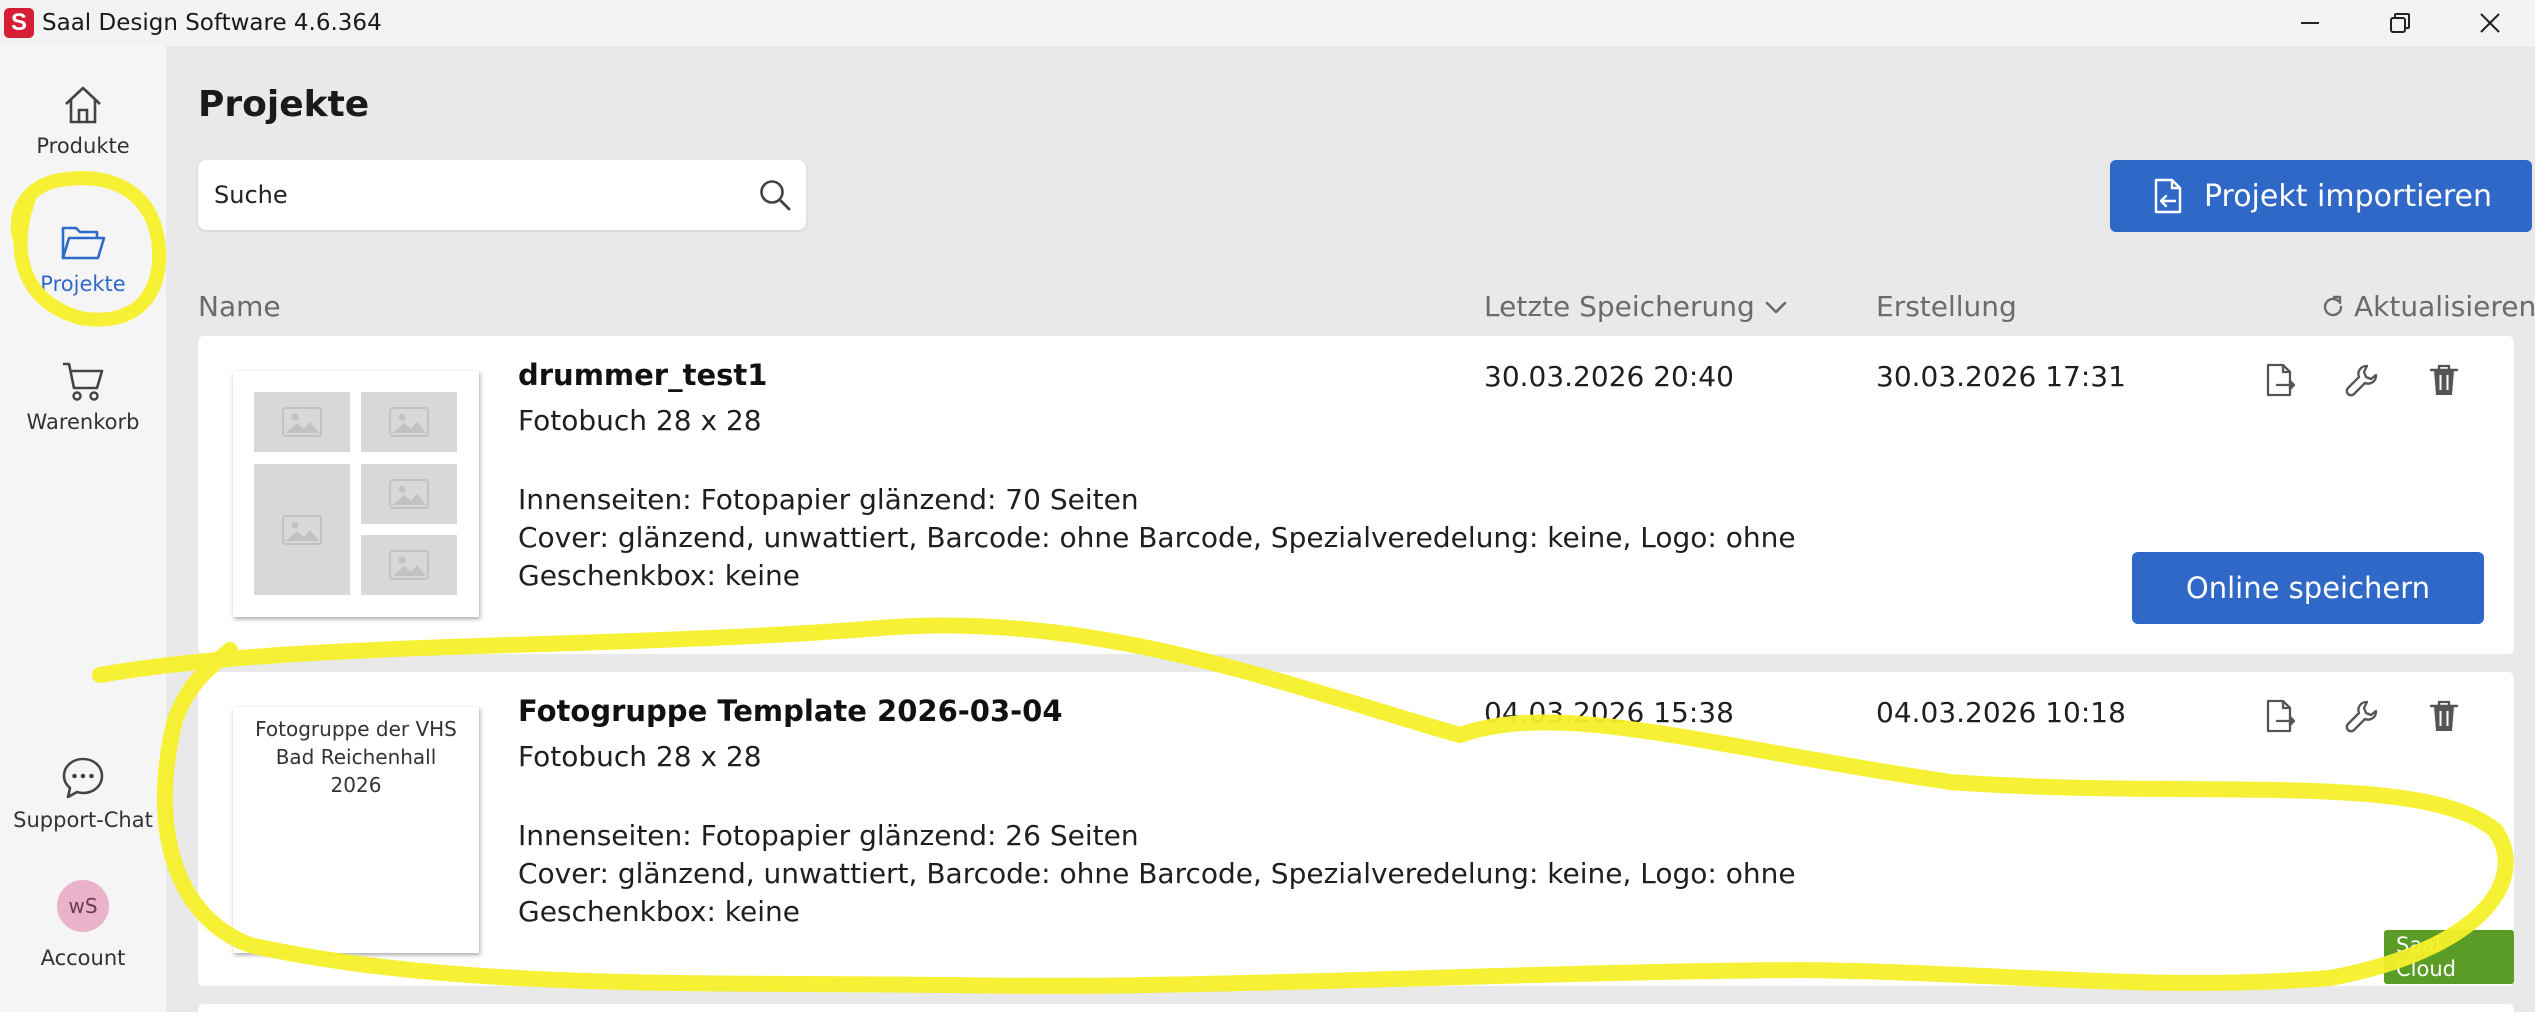  I want to click on home-icon, so click(83, 105).